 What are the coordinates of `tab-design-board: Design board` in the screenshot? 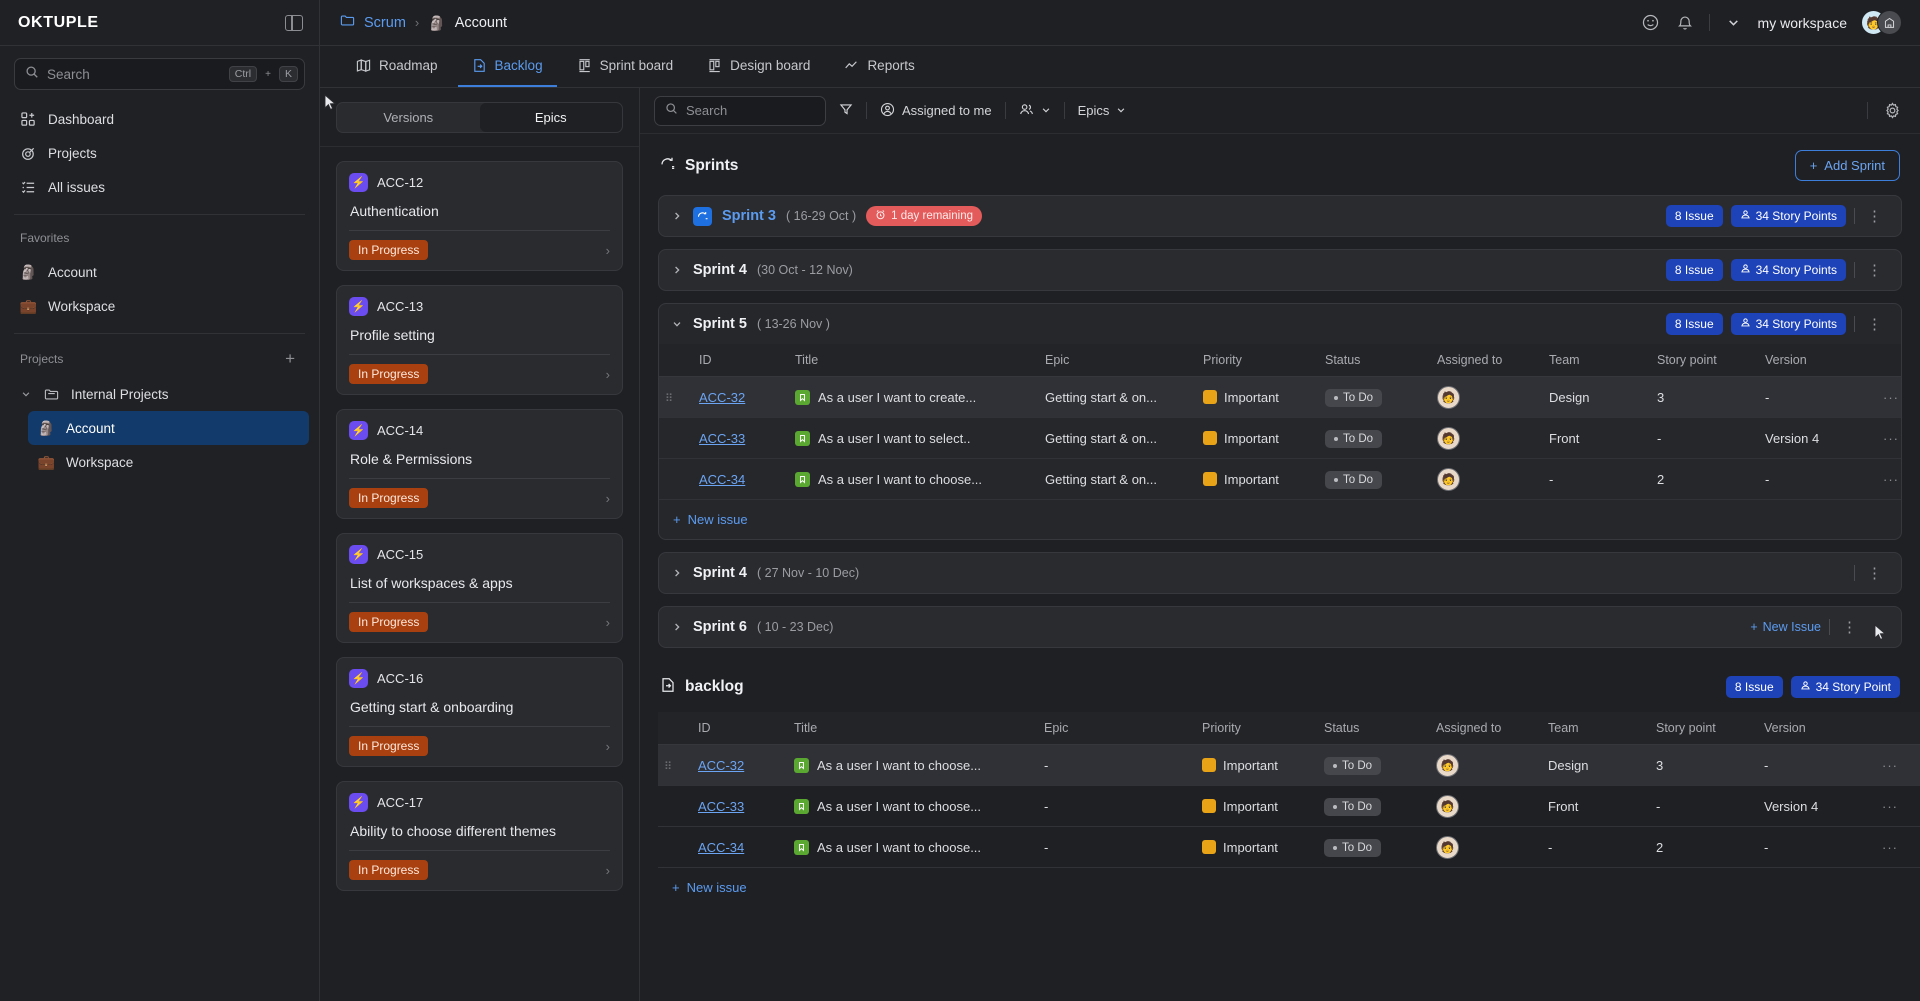 It's located at (758, 66).